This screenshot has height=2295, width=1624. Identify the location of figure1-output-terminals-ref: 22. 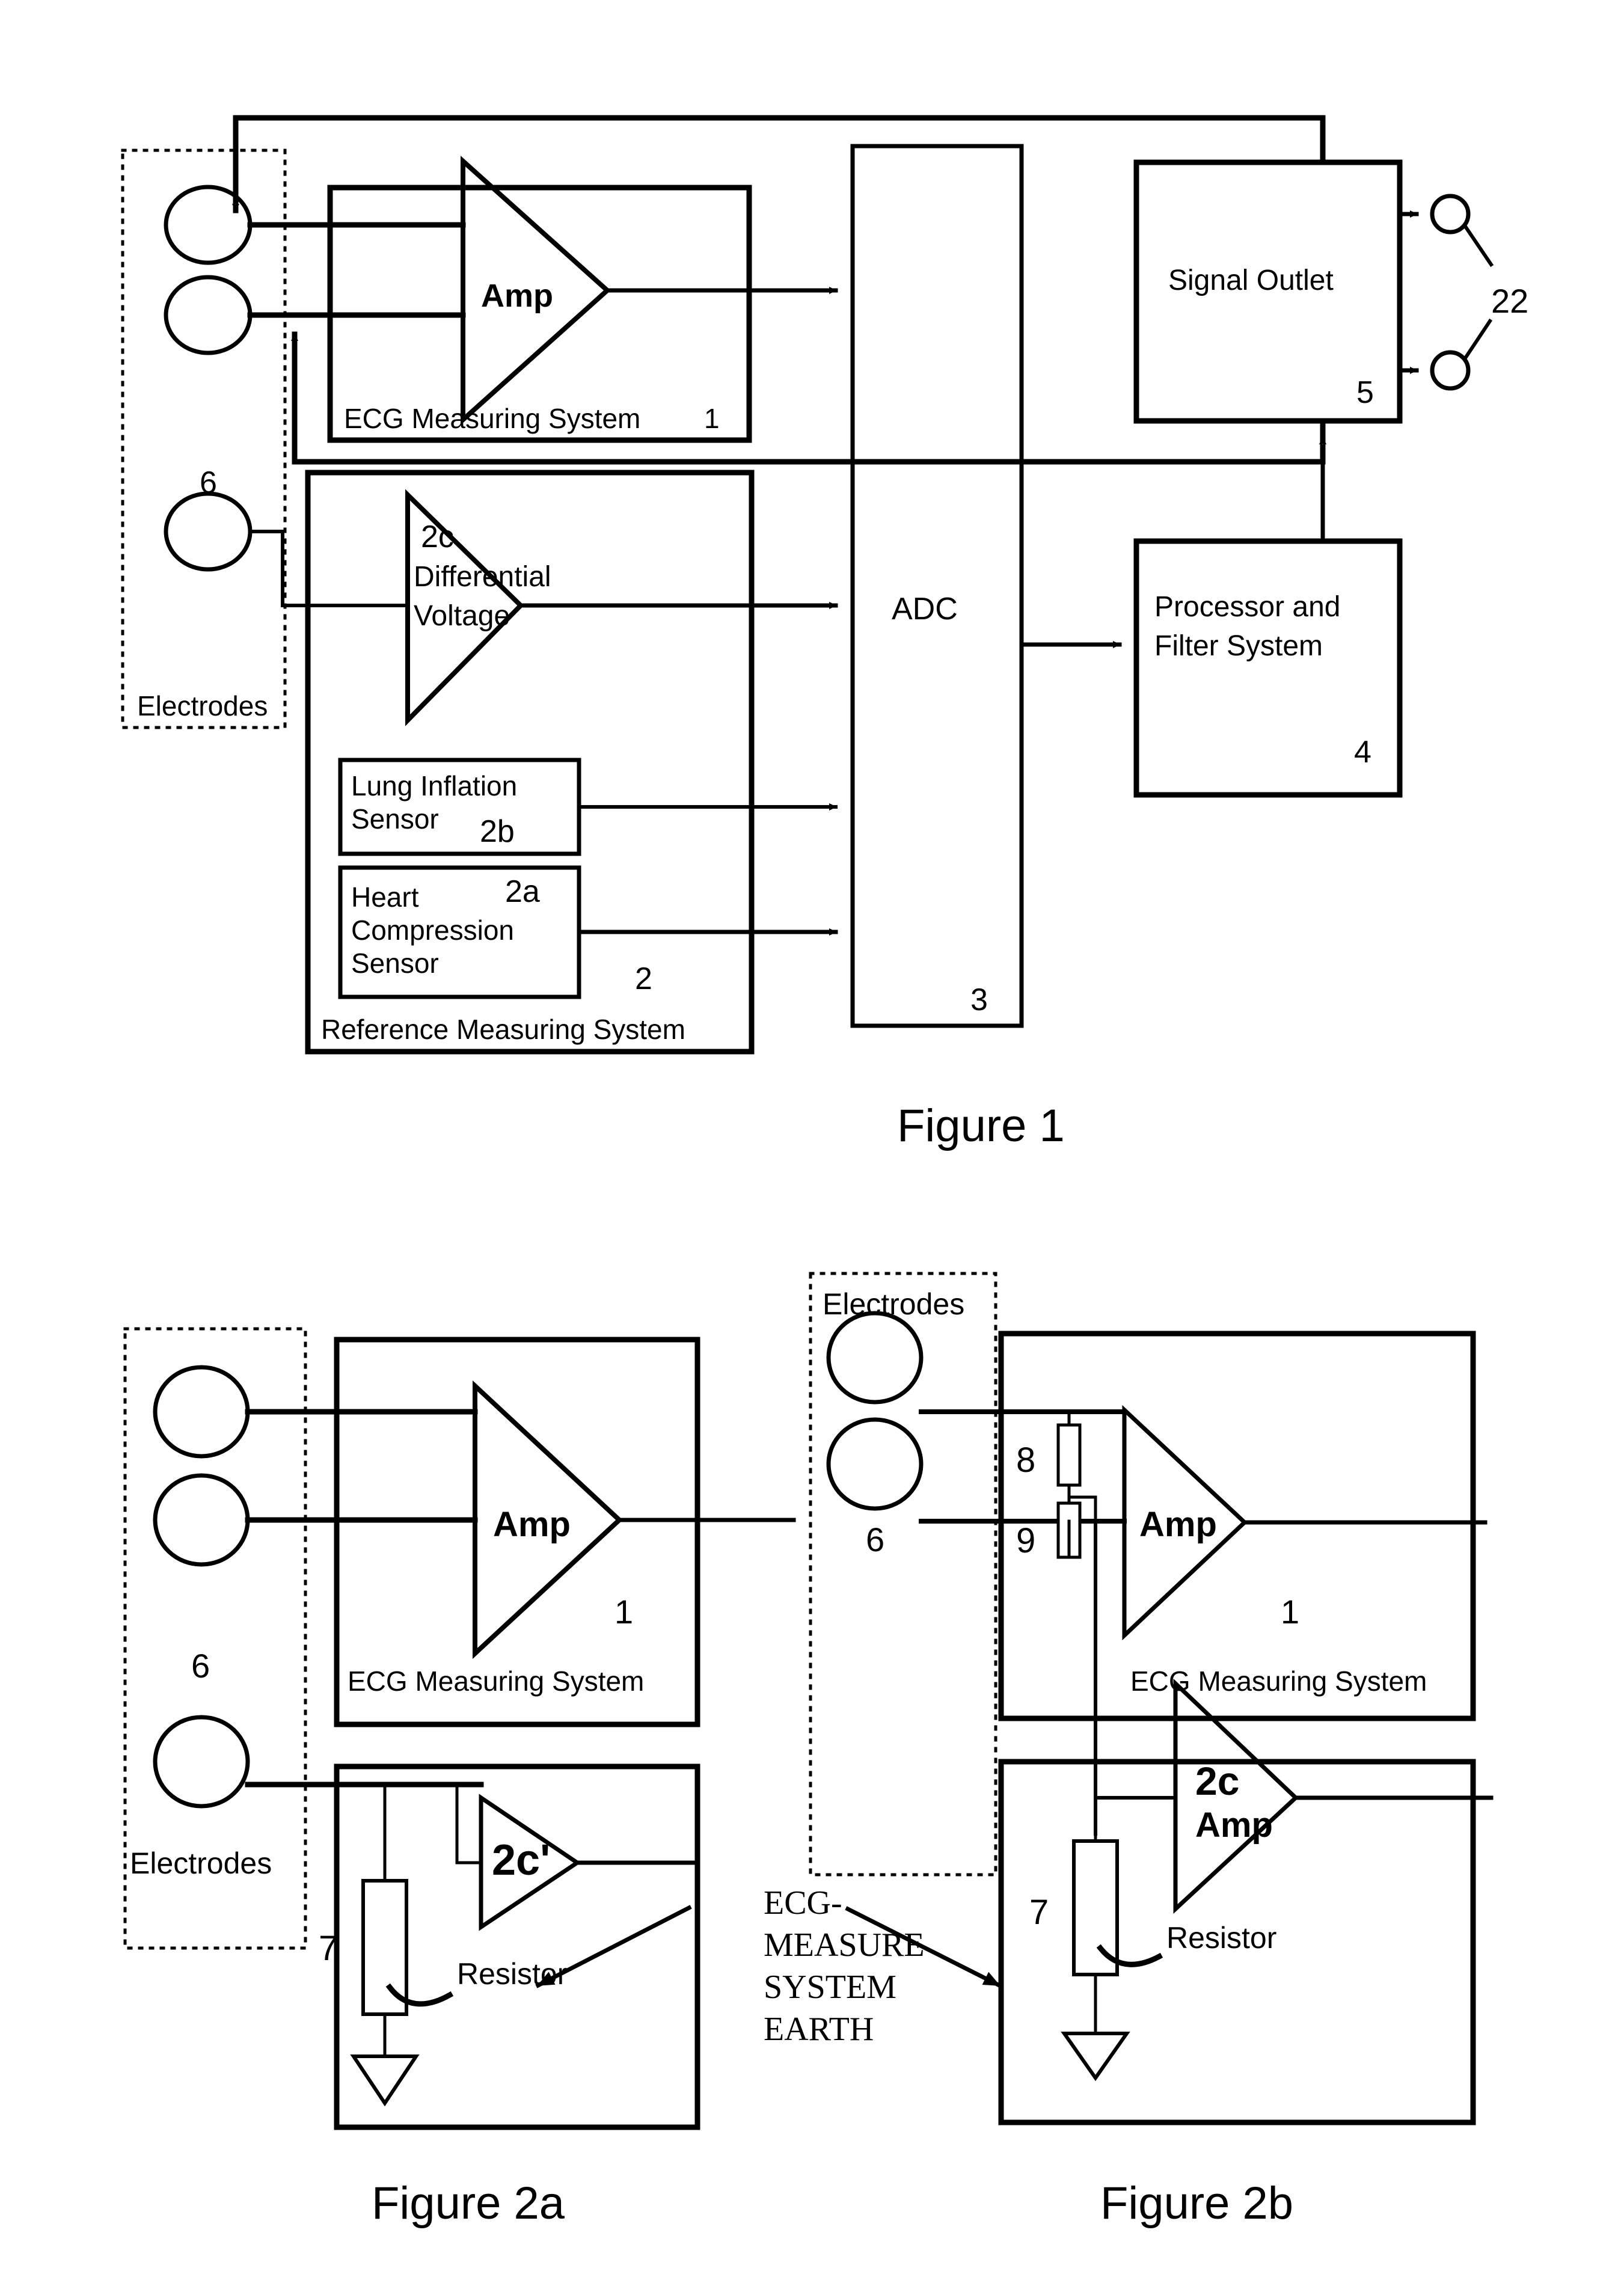
(1509, 301).